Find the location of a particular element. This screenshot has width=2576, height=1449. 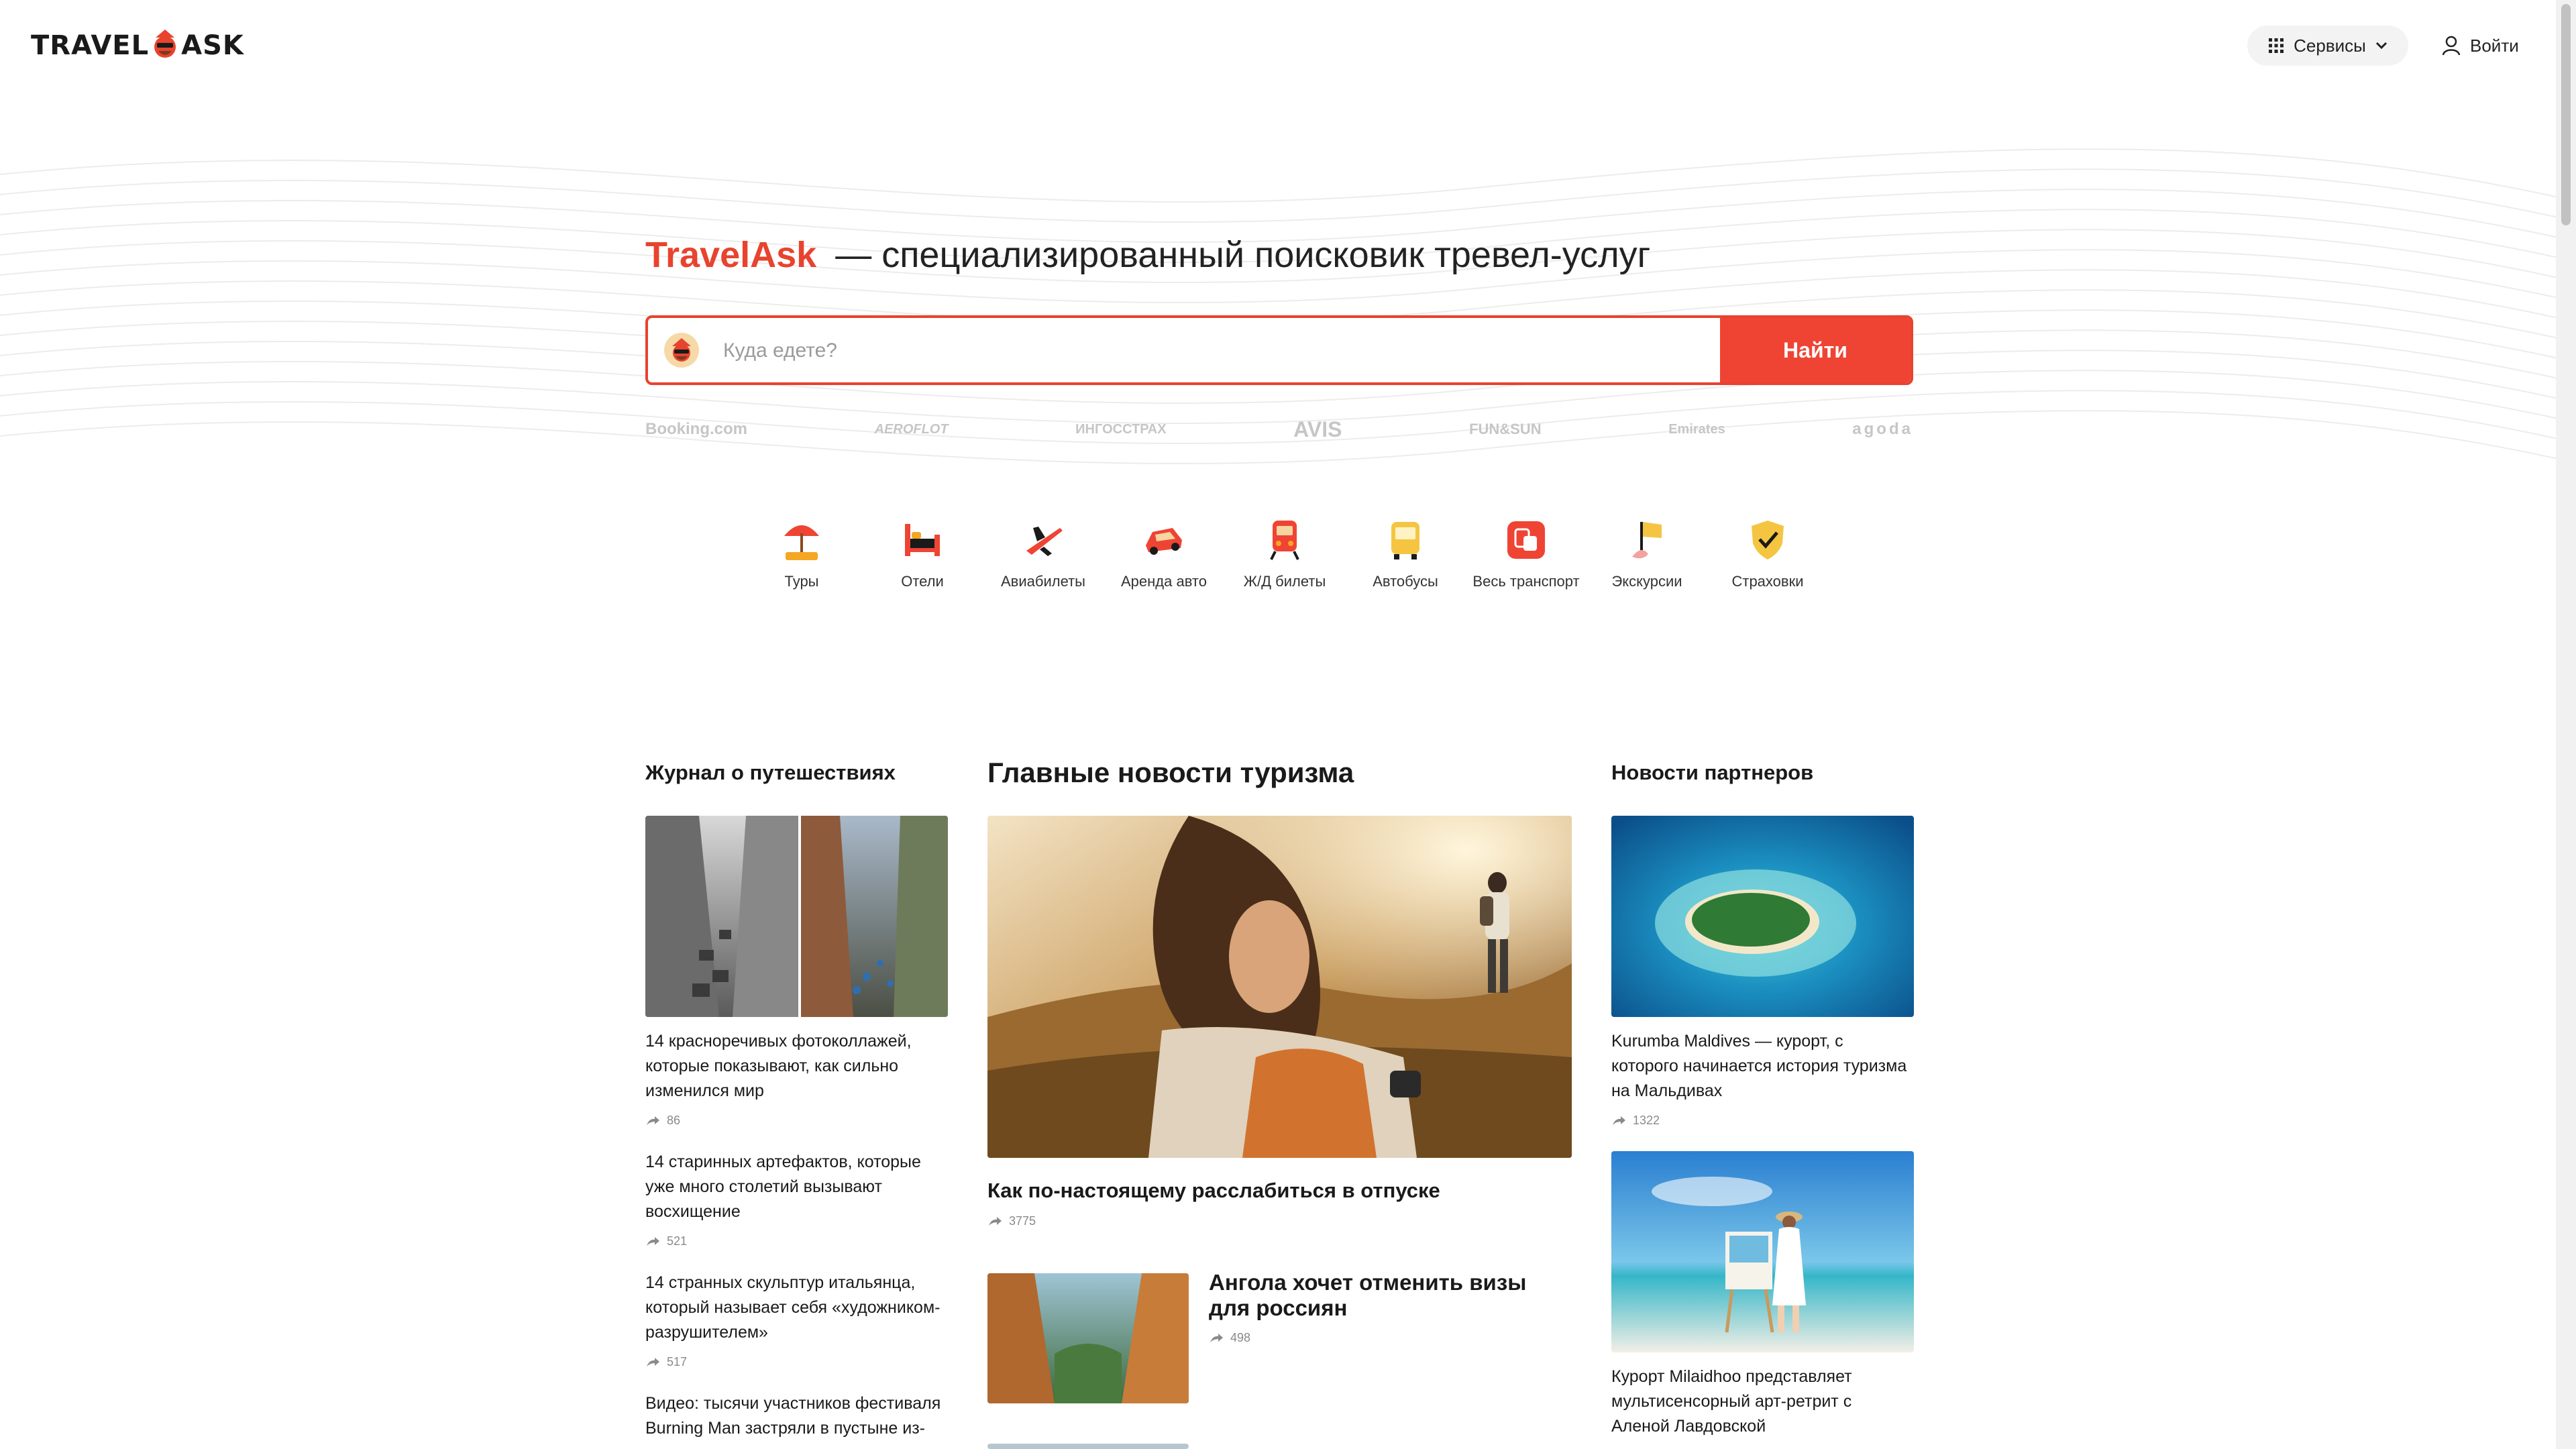

train-icon is located at coordinates (1284, 540).